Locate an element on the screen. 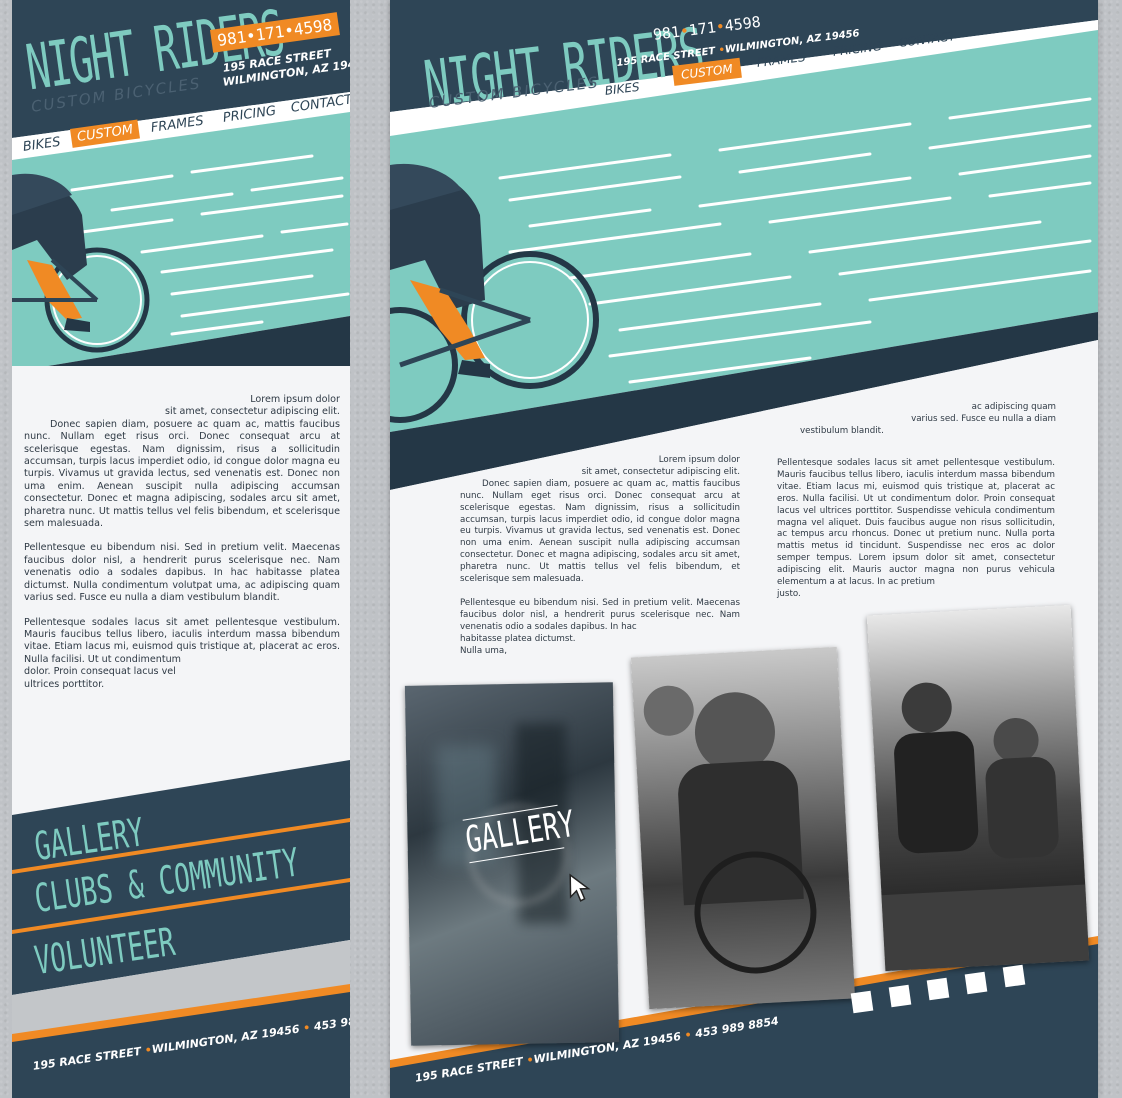 This screenshot has height=1098, width=1122. phone-part: 4598 is located at coordinates (313, 27).